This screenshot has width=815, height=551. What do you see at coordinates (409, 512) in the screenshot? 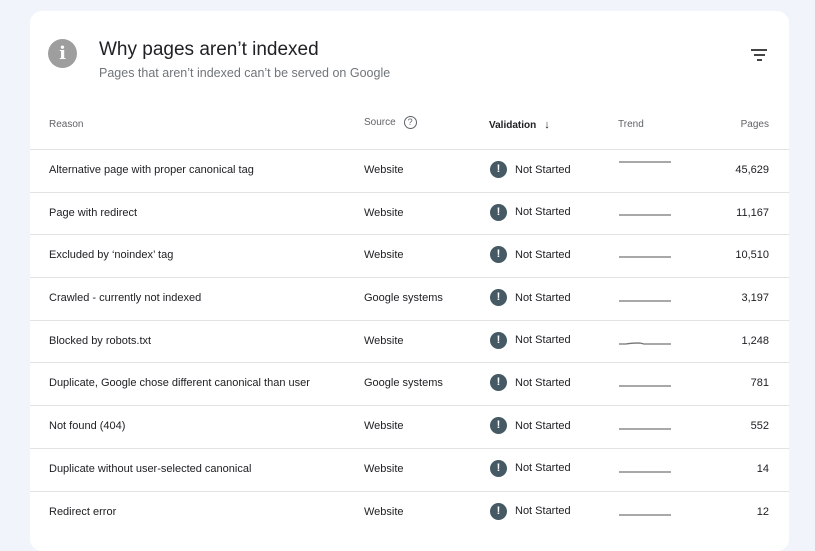
I see `table-row: Redirect error Website ! Not Started 12` at bounding box center [409, 512].